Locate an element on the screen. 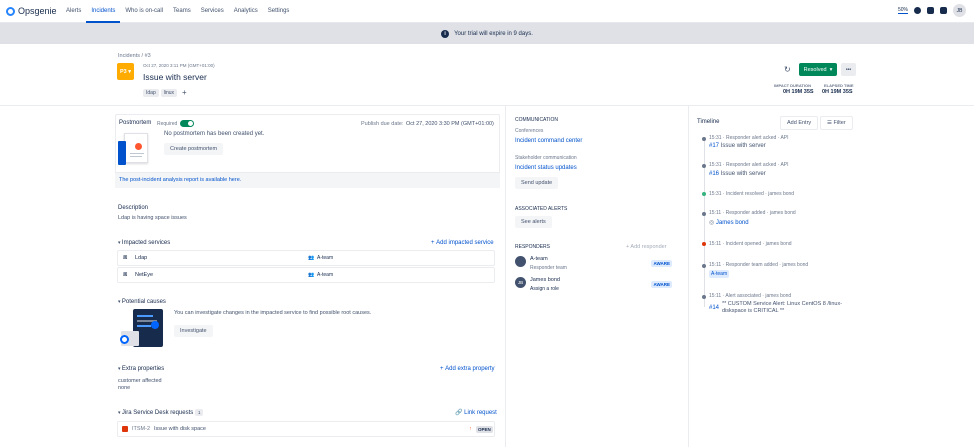 This screenshot has width=974, height=447. service-name: NetEye is located at coordinates (144, 275).